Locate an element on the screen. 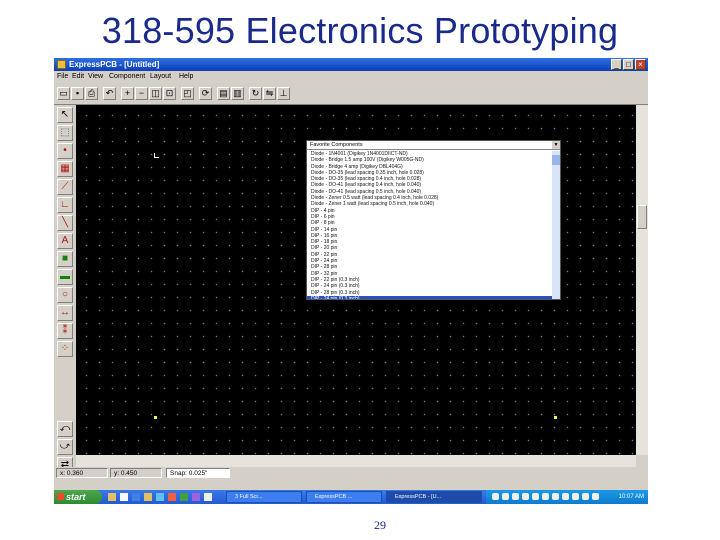  close-button: × is located at coordinates (640, 64).